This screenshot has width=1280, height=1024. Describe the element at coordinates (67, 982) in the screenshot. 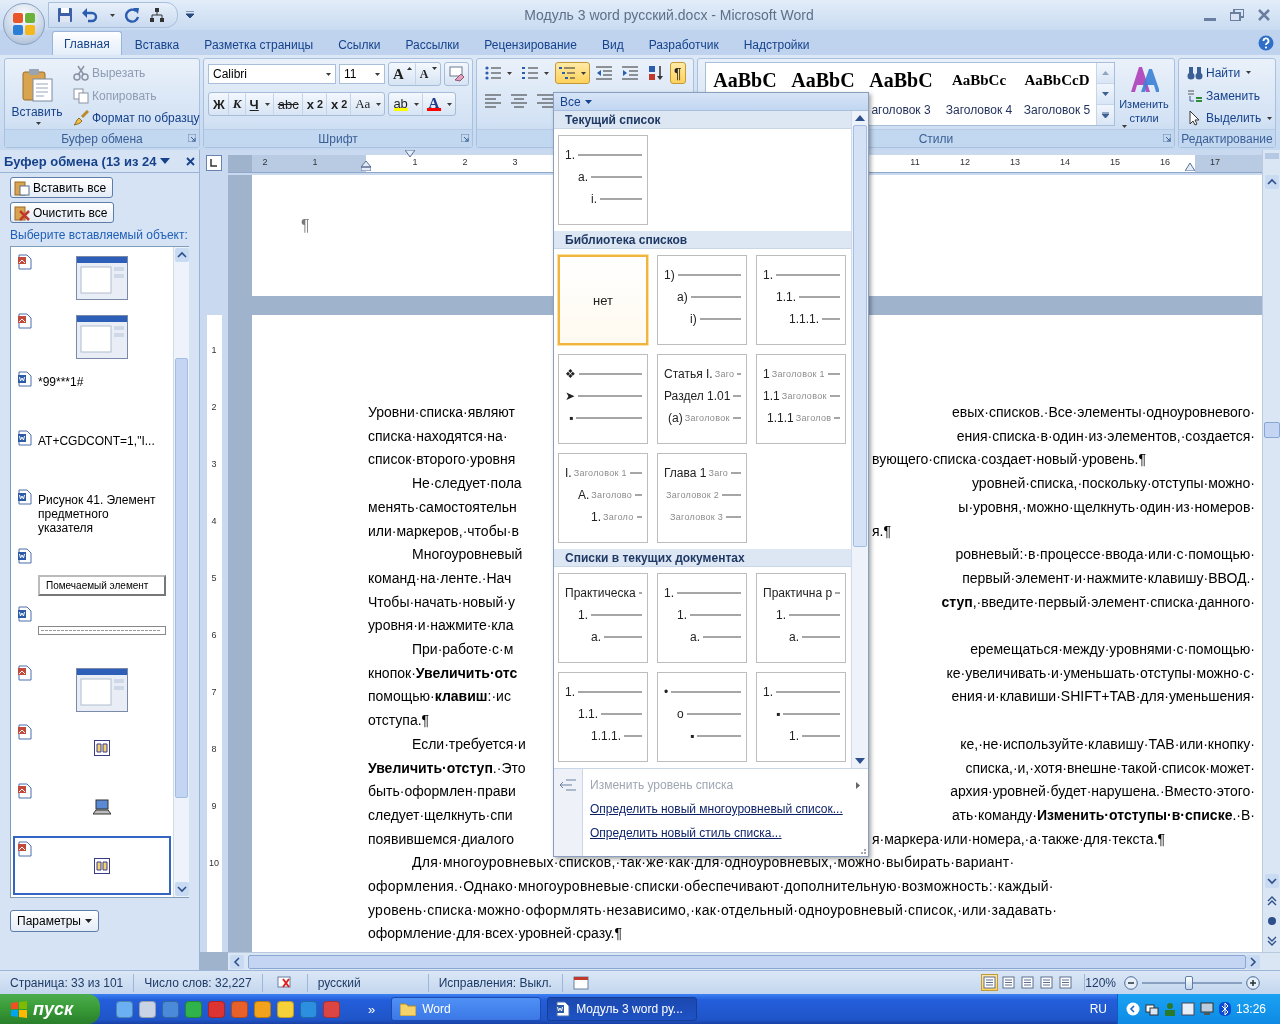

I see `page-count: Страница: 33 из 101` at that location.